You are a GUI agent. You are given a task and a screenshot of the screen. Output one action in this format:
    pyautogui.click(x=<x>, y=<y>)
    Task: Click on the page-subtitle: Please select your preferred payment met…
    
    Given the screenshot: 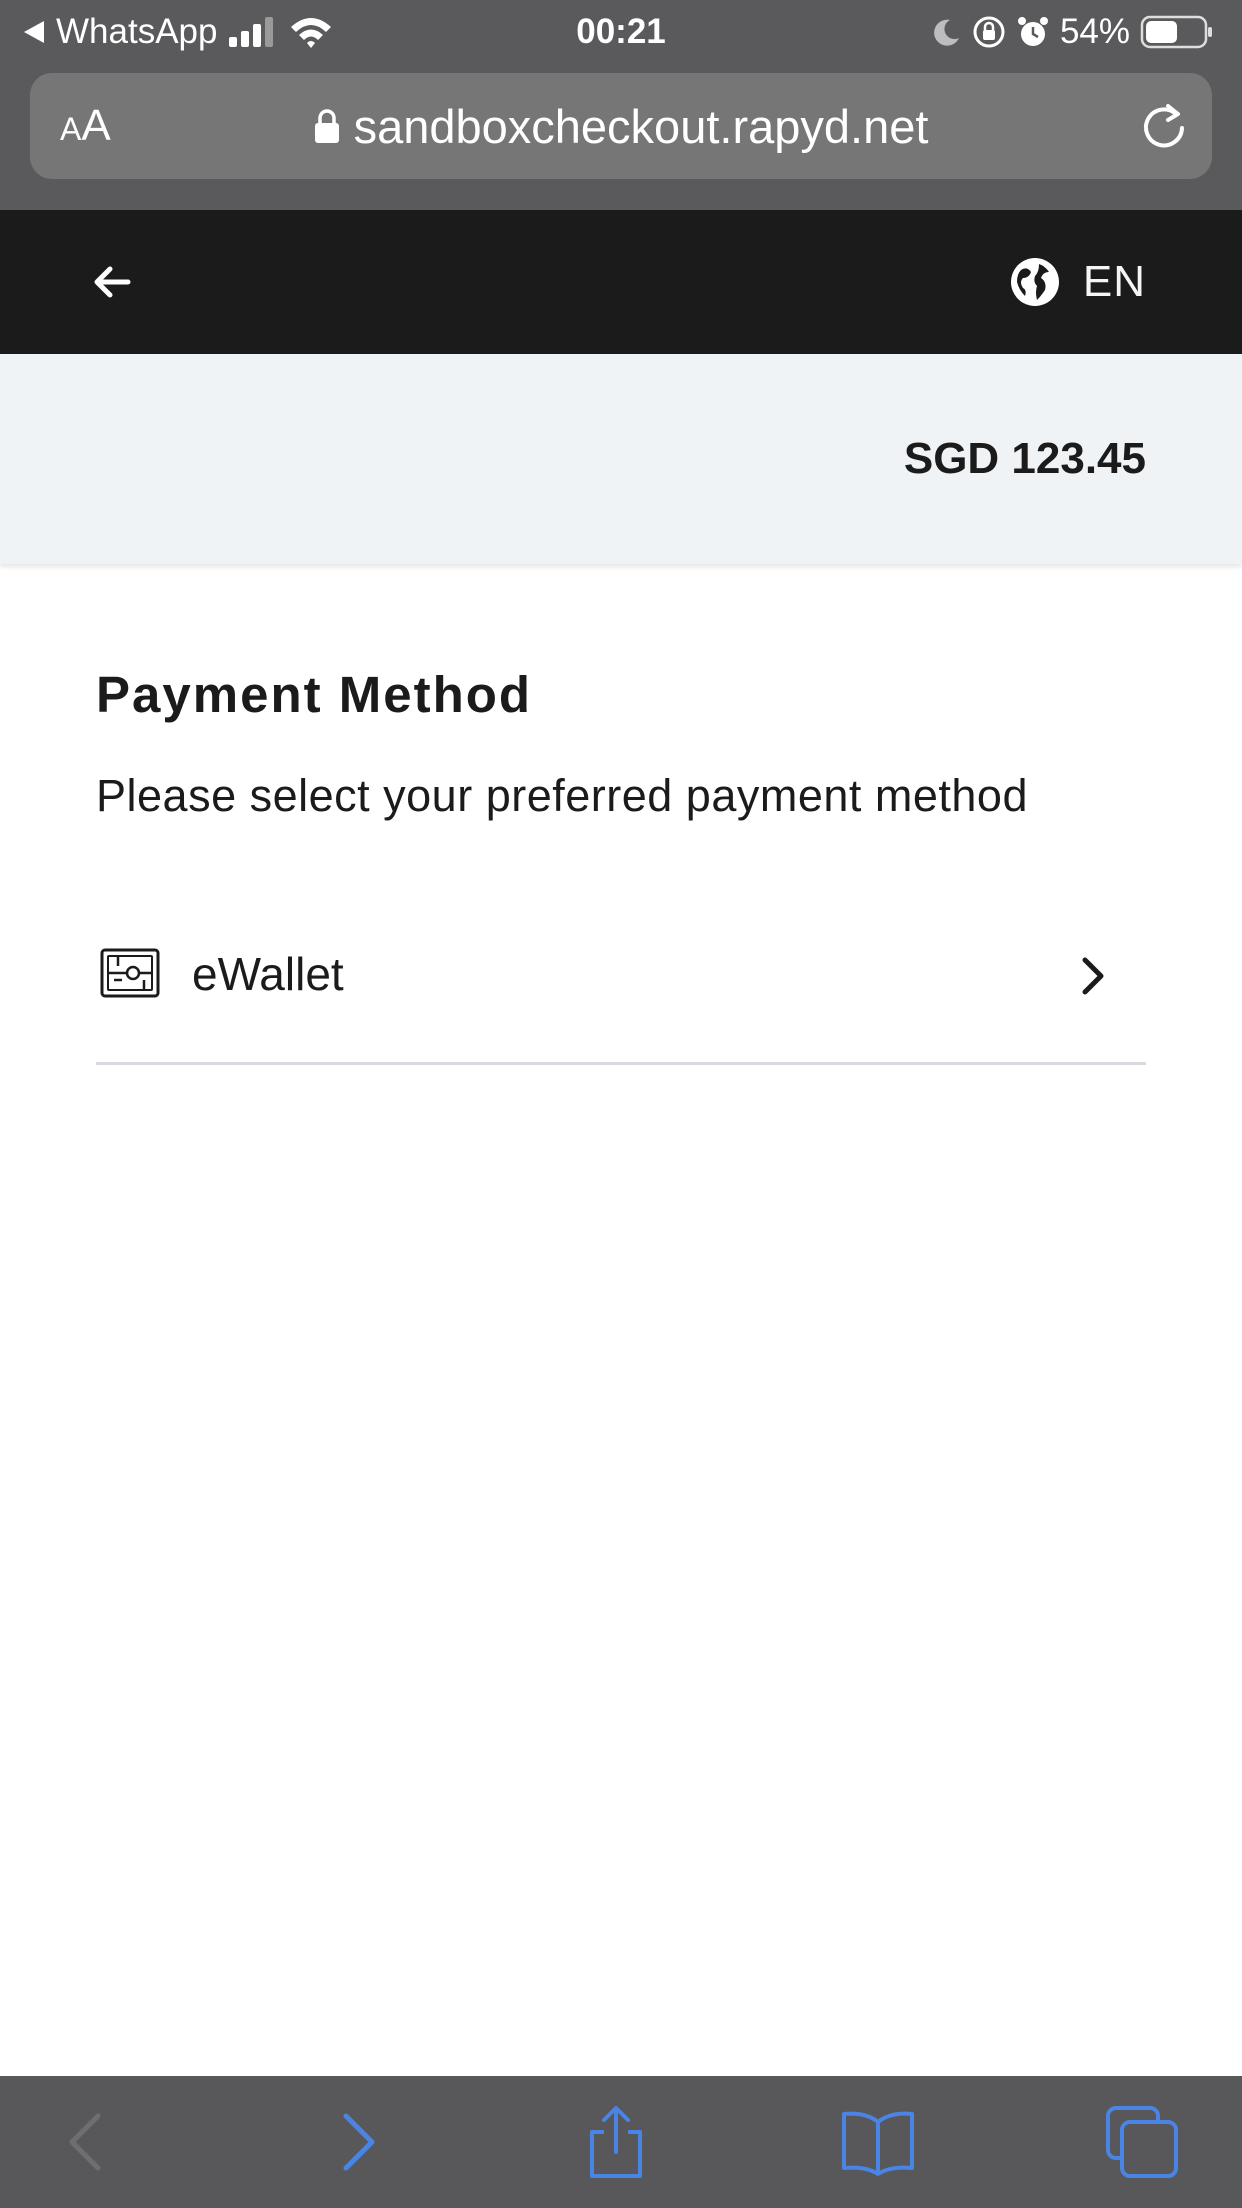 What is the action you would take?
    pyautogui.click(x=562, y=795)
    